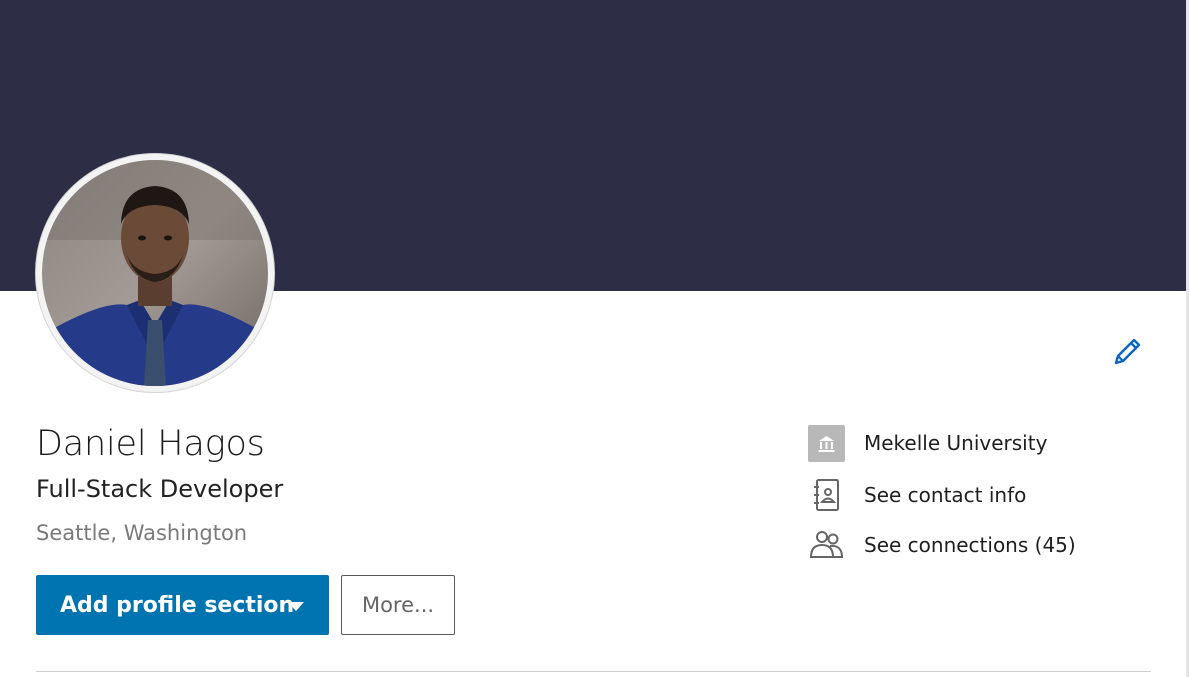  I want to click on people-icon, so click(826, 545).